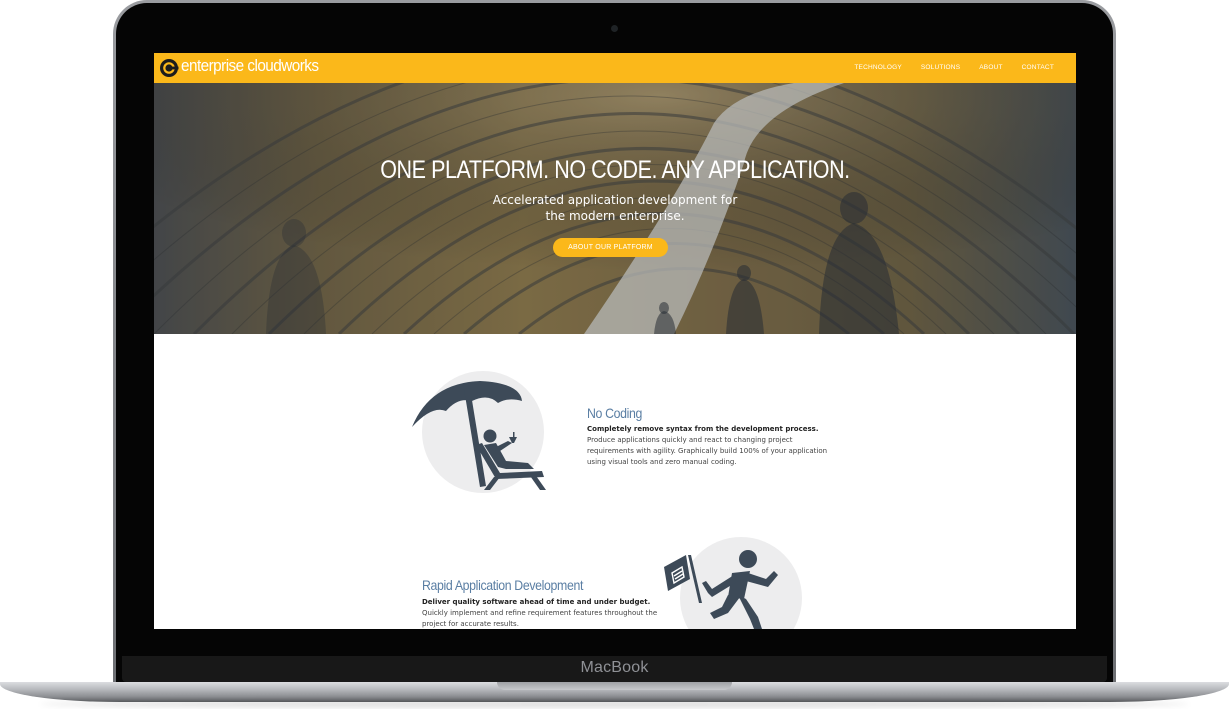 Image resolution: width=1229 pixels, height=709 pixels. I want to click on about-platform-button: ABOUT OUR PLATFORM, so click(610, 247).